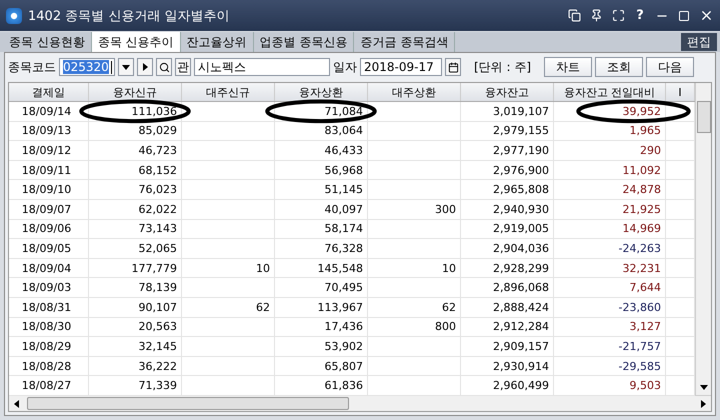  I want to click on table-cell: 9,503, so click(645, 385).